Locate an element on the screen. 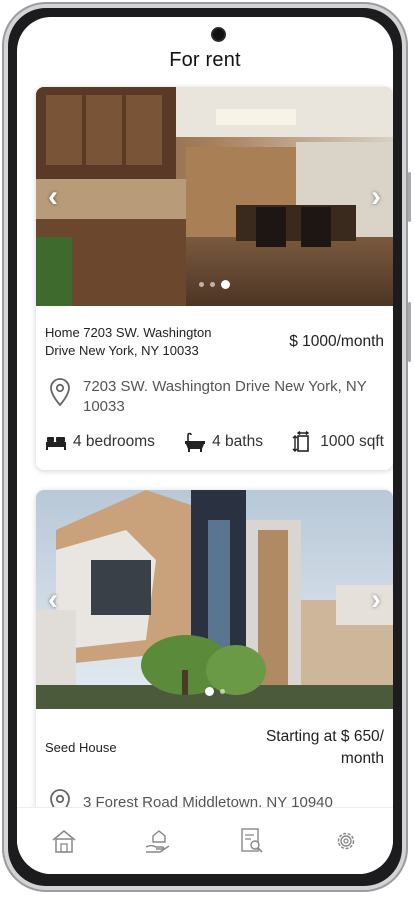  area-feature: 1000 sqft is located at coordinates (338, 442).